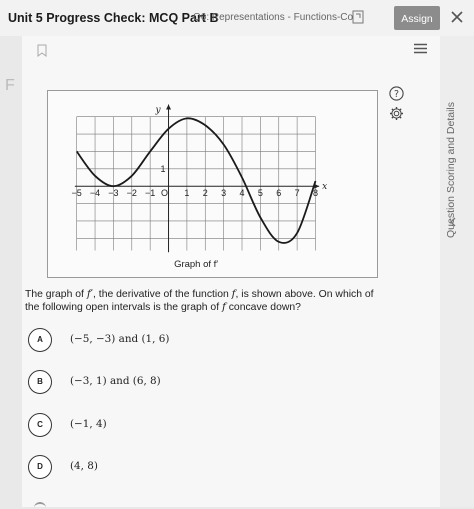 The height and width of the screenshot is (509, 474). Describe the element at coordinates (457, 271) in the screenshot. I see `question-scoring-tab: Question Scoring and Details` at that location.